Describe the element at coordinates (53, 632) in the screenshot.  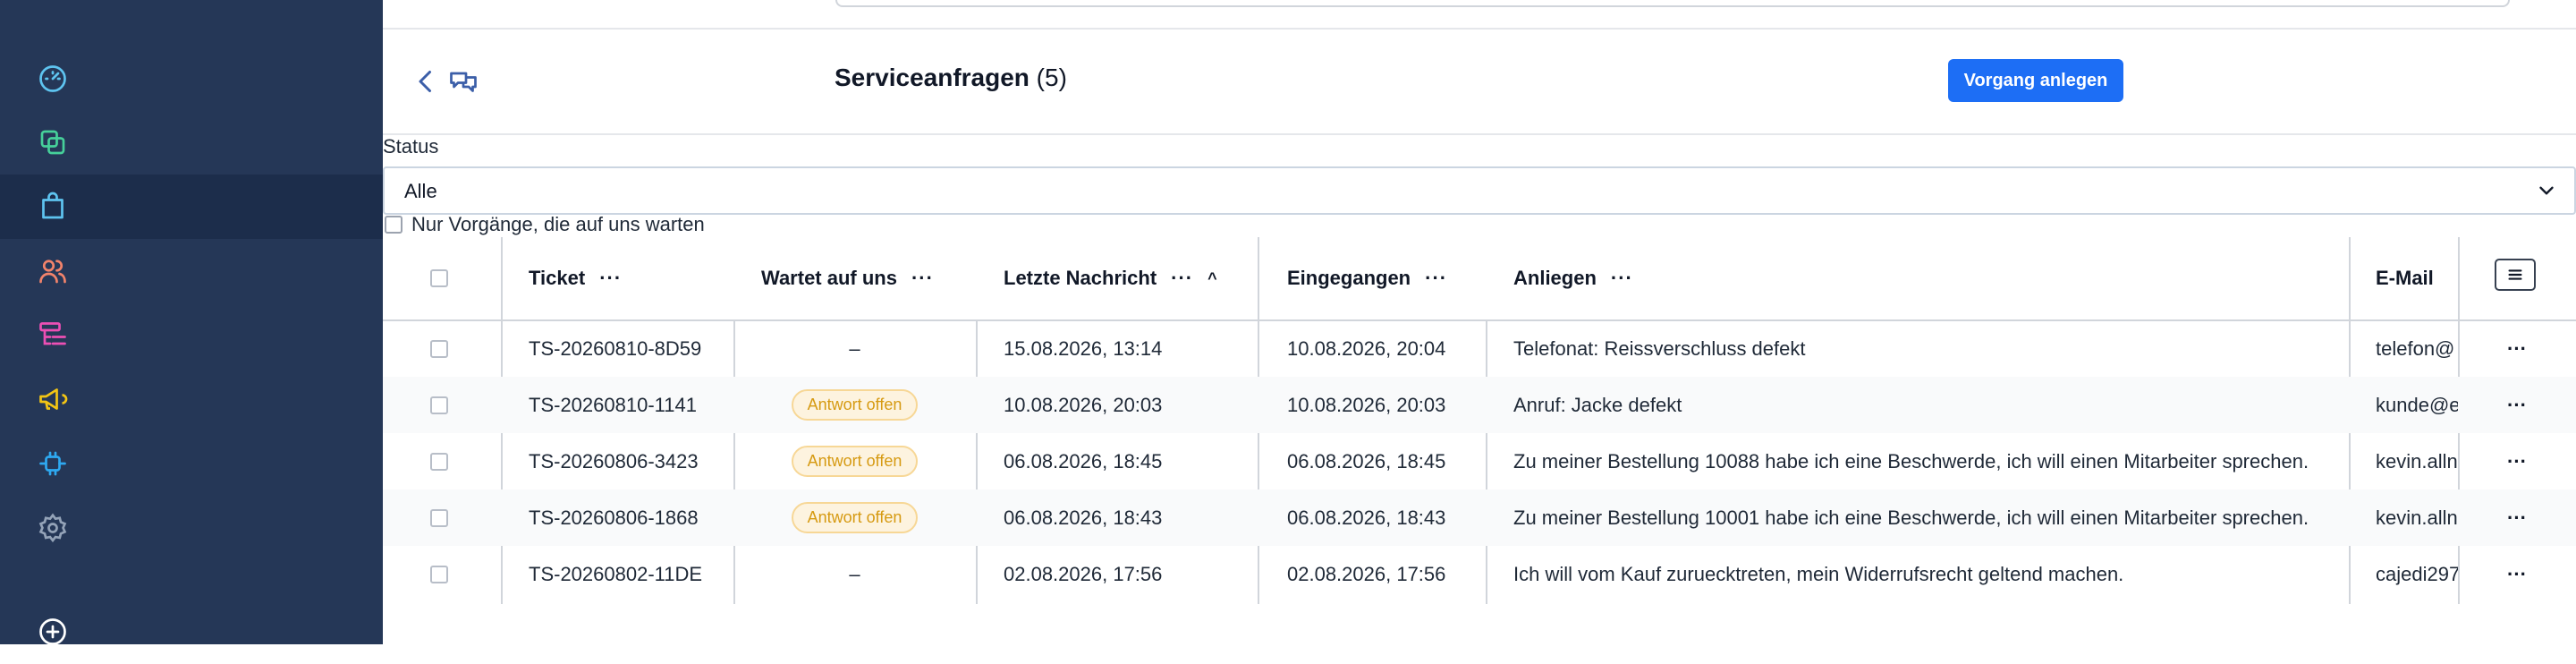
I see `plus-circle-icon` at that location.